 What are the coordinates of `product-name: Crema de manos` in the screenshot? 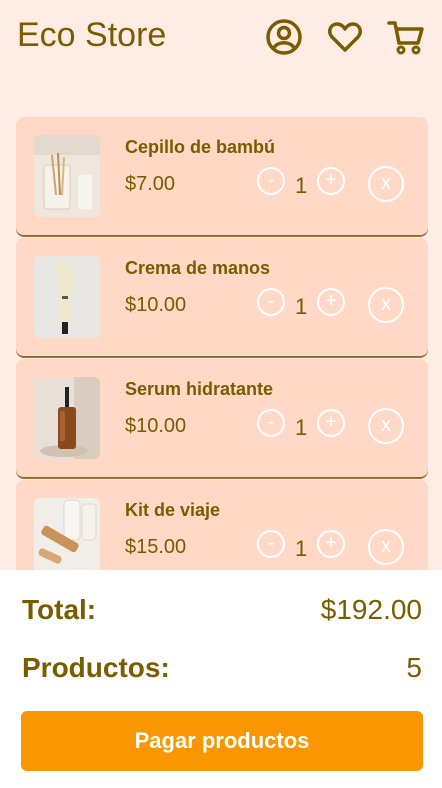 It's located at (198, 268).